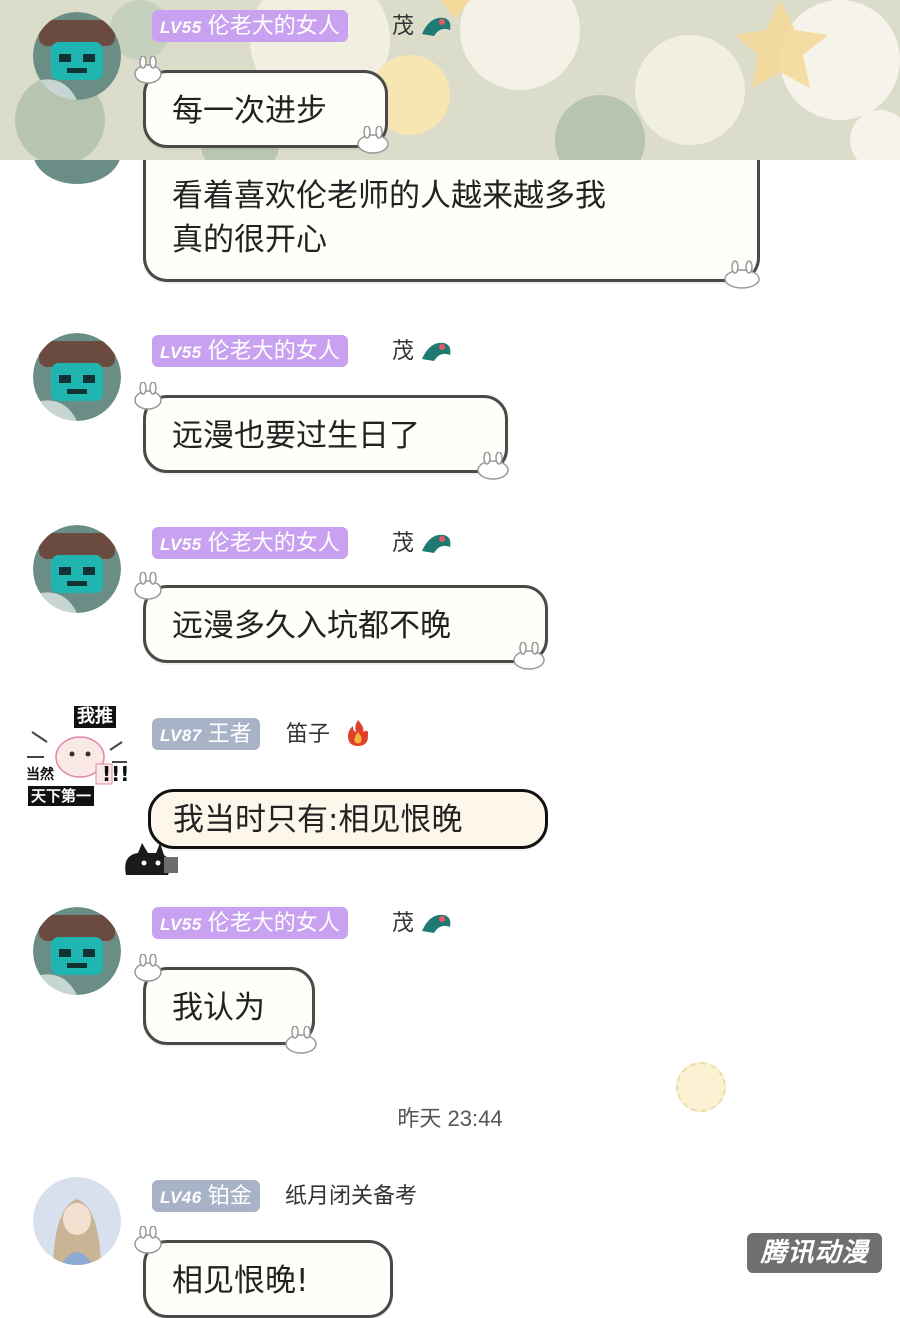 Image resolution: width=900 pixels, height=1318 pixels. Describe the element at coordinates (77, 757) in the screenshot. I see `avatar: 我推 当然 !!! 天下第一` at that location.